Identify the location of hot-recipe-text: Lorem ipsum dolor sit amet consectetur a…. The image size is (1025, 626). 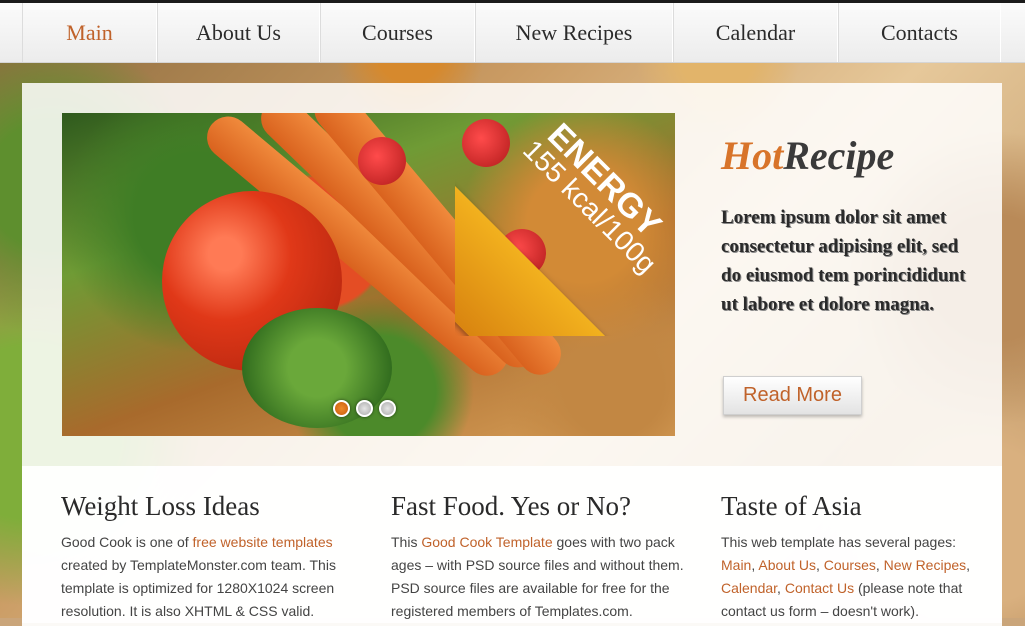
(843, 261).